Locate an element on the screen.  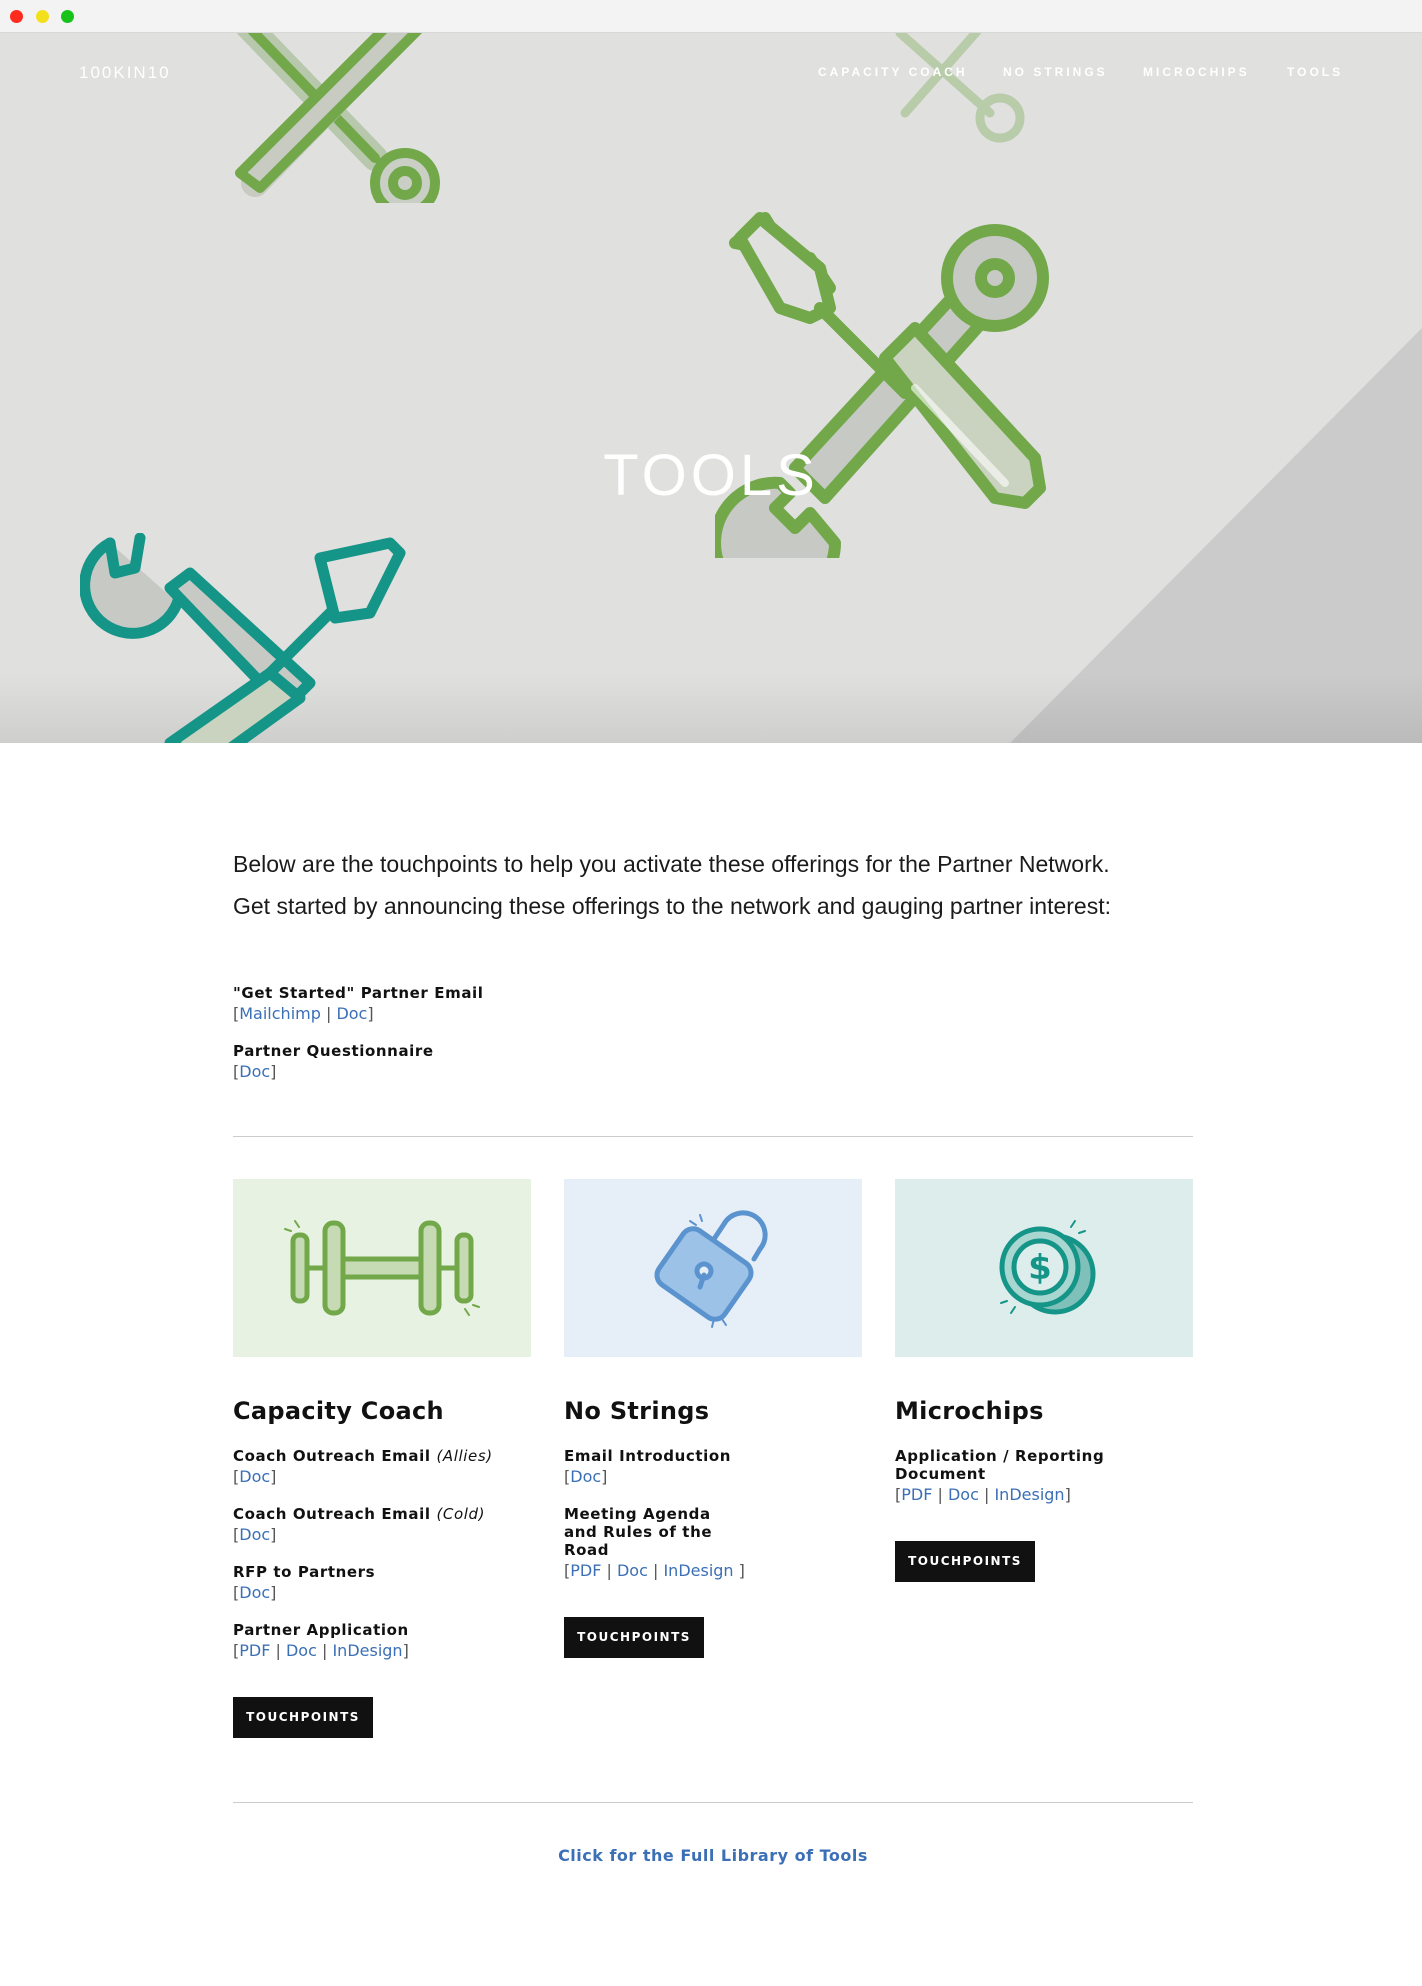
window-close-button is located at coordinates (16, 16).